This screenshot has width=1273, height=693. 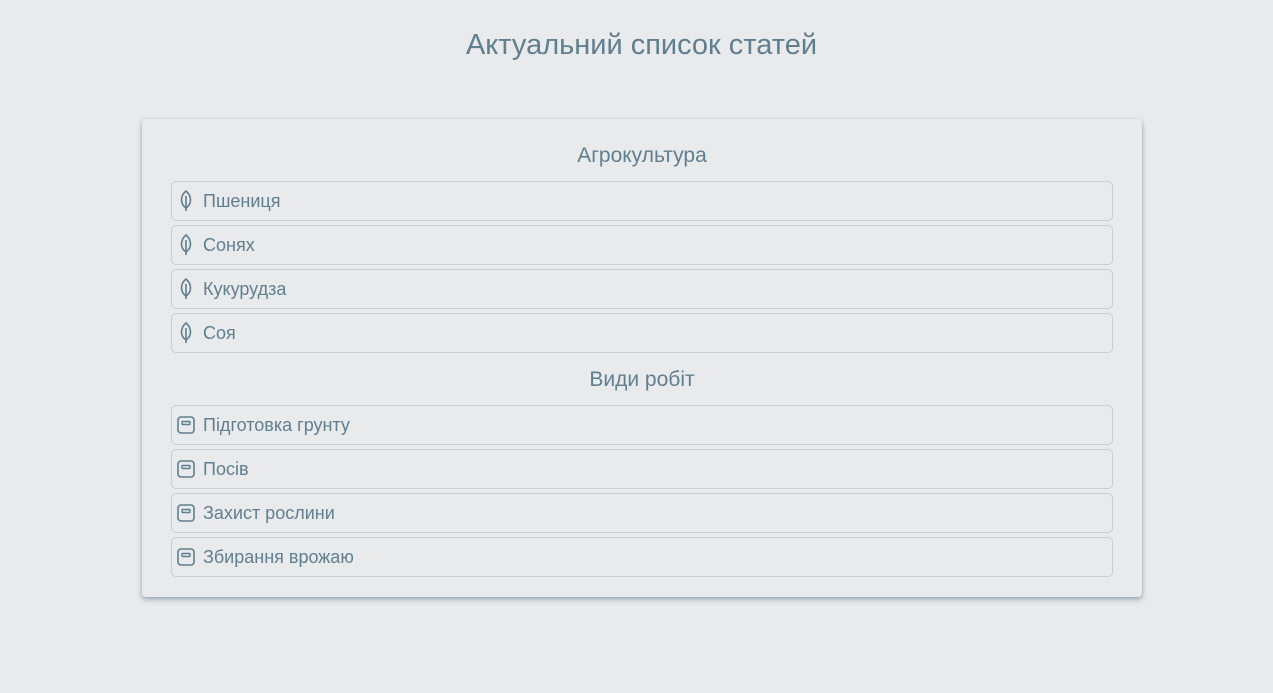 What do you see at coordinates (642, 201) in the screenshot?
I see `list-item-wheat: Пшениця` at bounding box center [642, 201].